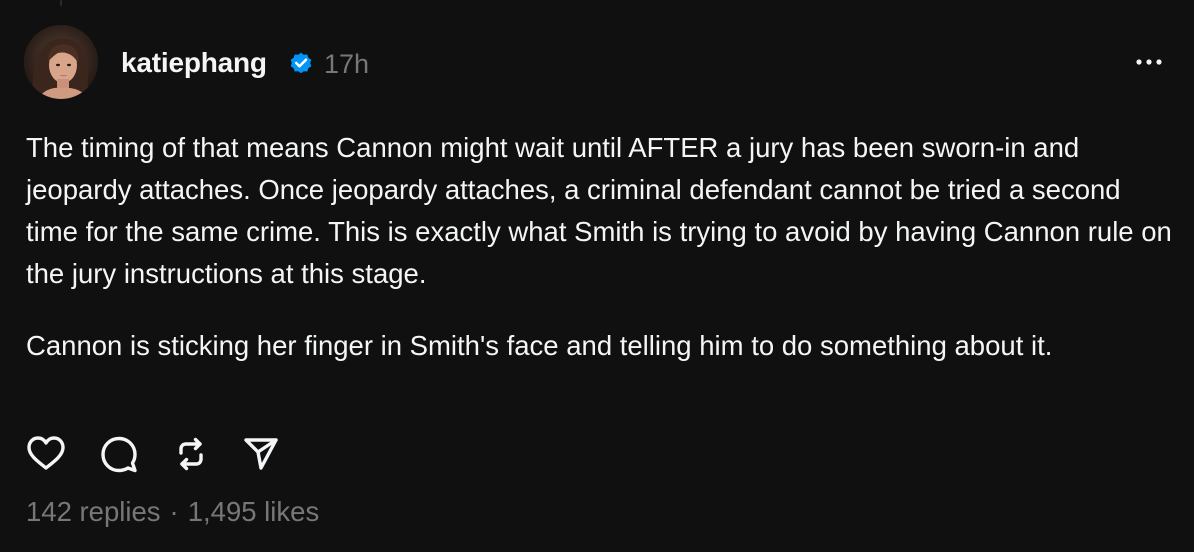  I want to click on avatar-image, so click(61, 62).